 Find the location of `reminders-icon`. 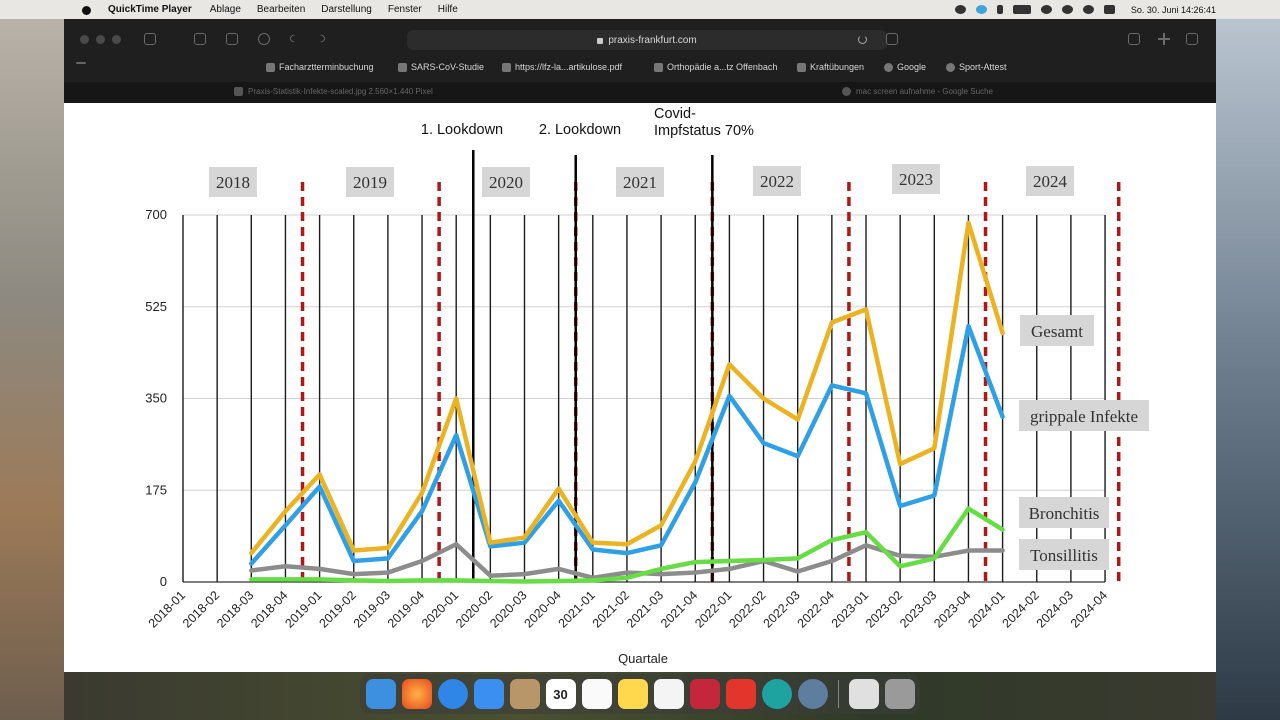

reminders-icon is located at coordinates (596, 694).